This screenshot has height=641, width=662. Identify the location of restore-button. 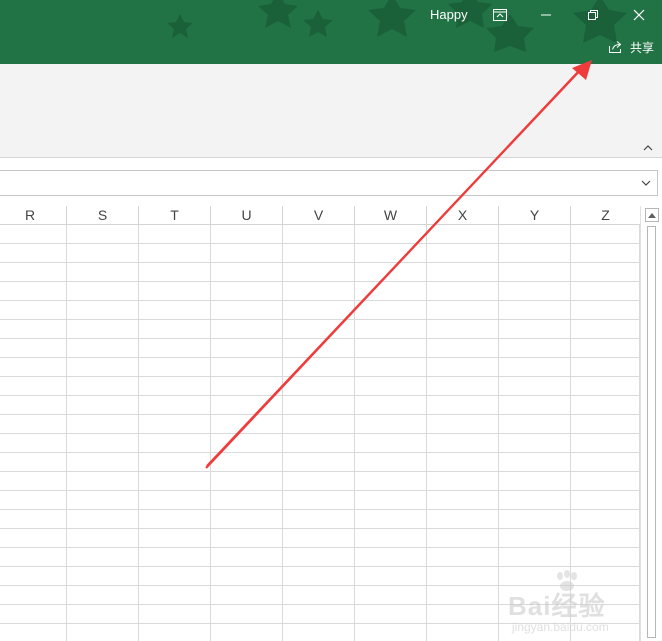
(593, 15).